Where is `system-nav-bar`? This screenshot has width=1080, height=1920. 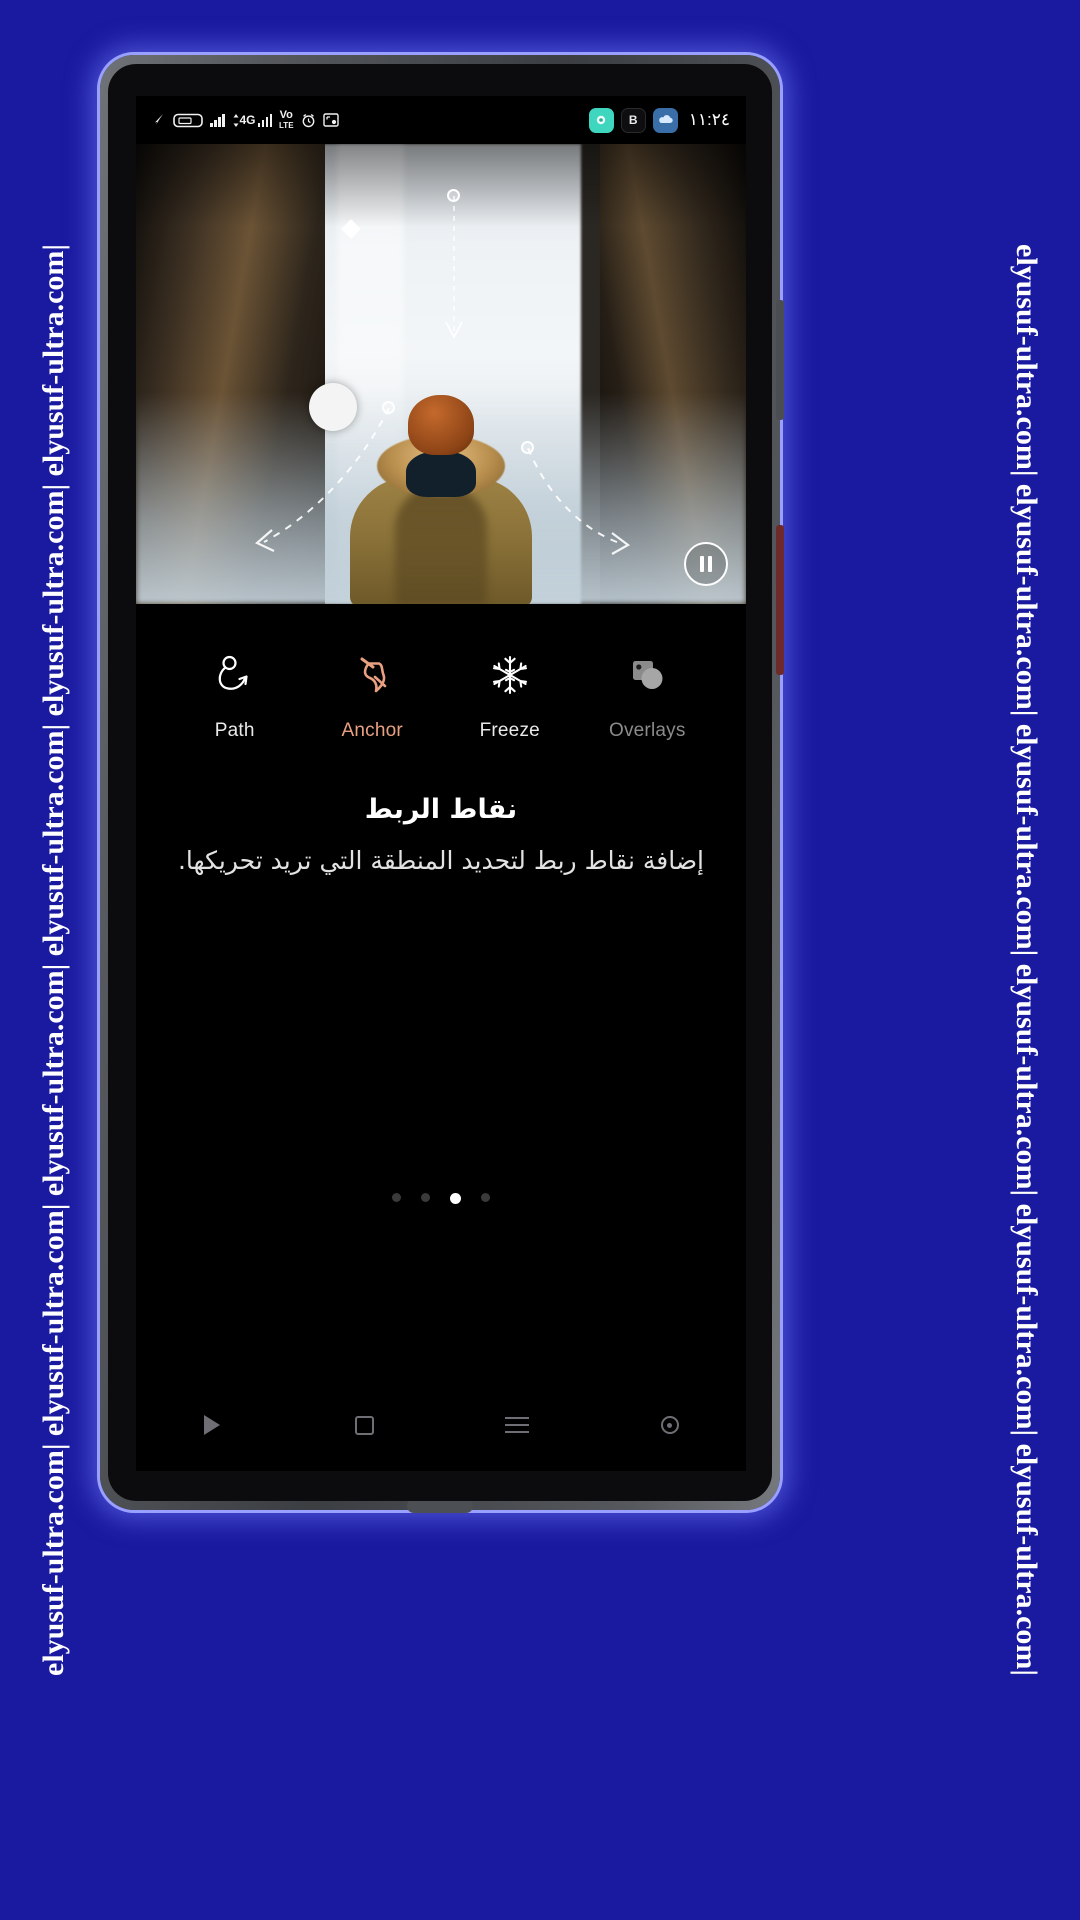 system-nav-bar is located at coordinates (441, 1425).